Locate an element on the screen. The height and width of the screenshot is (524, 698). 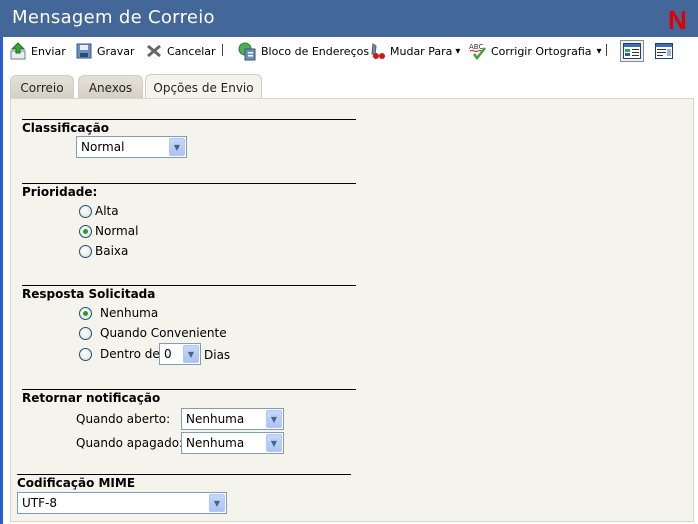
mime-encoding-select: UTF-8 ▼ is located at coordinates (122, 503).